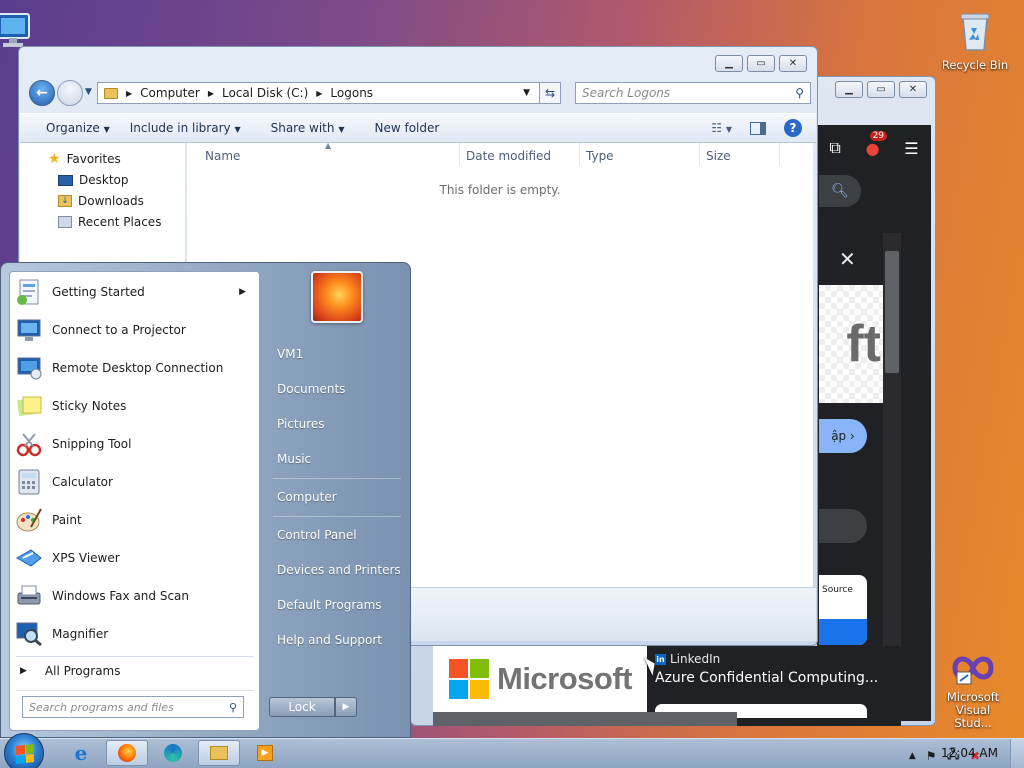 This screenshot has height=768, width=1024. Describe the element at coordinates (840, 191) in the screenshot. I see `search-button: 🔍︎` at that location.